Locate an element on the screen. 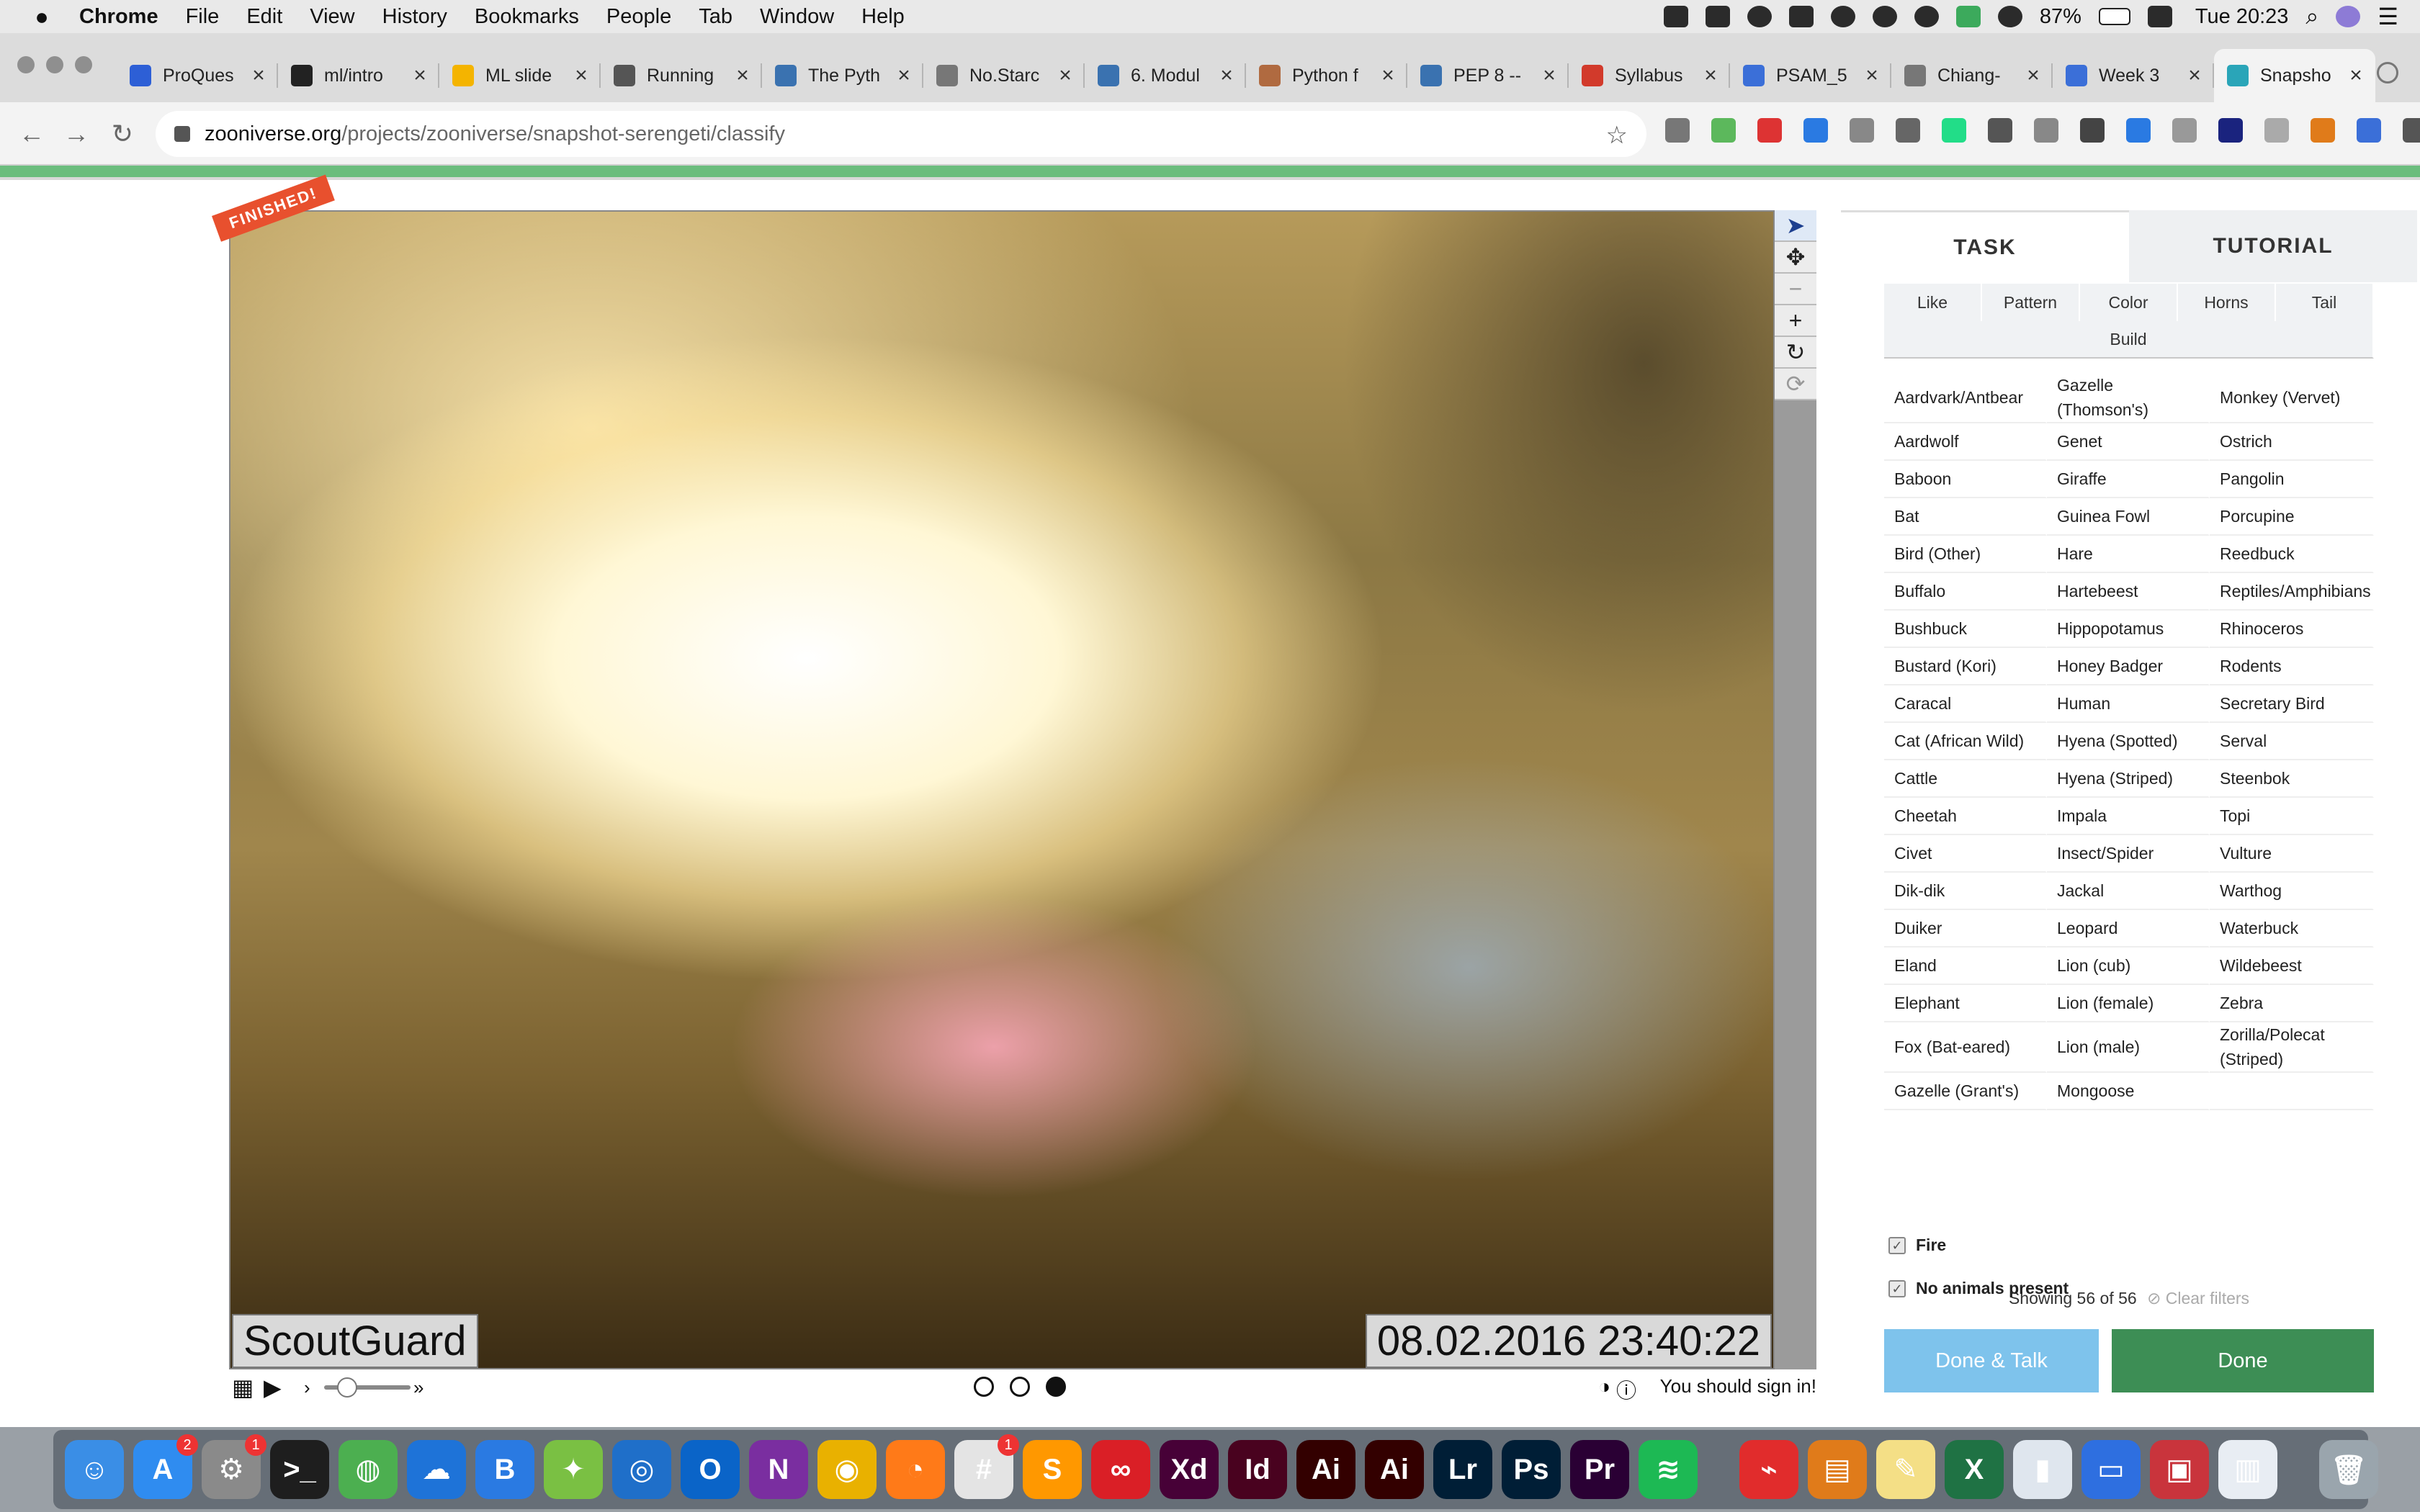 This screenshot has width=2420, height=1512. species-choice: Secretary Bird is located at coordinates (2292, 704).